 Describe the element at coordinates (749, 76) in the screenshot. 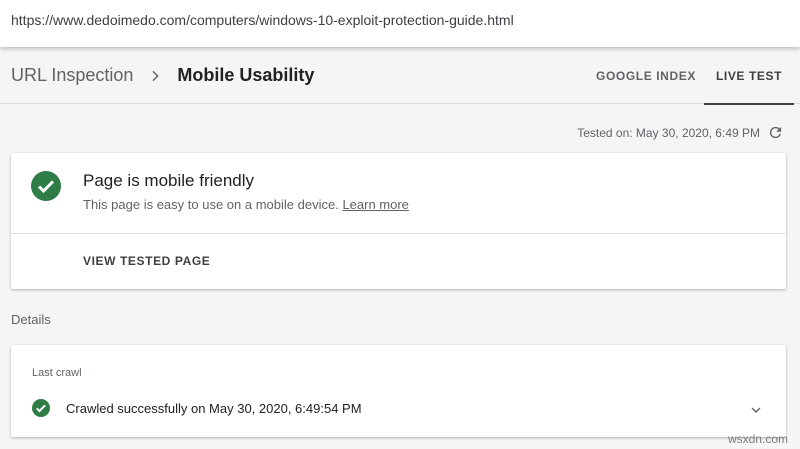

I see `tab-live-test: LIVE TEST` at that location.